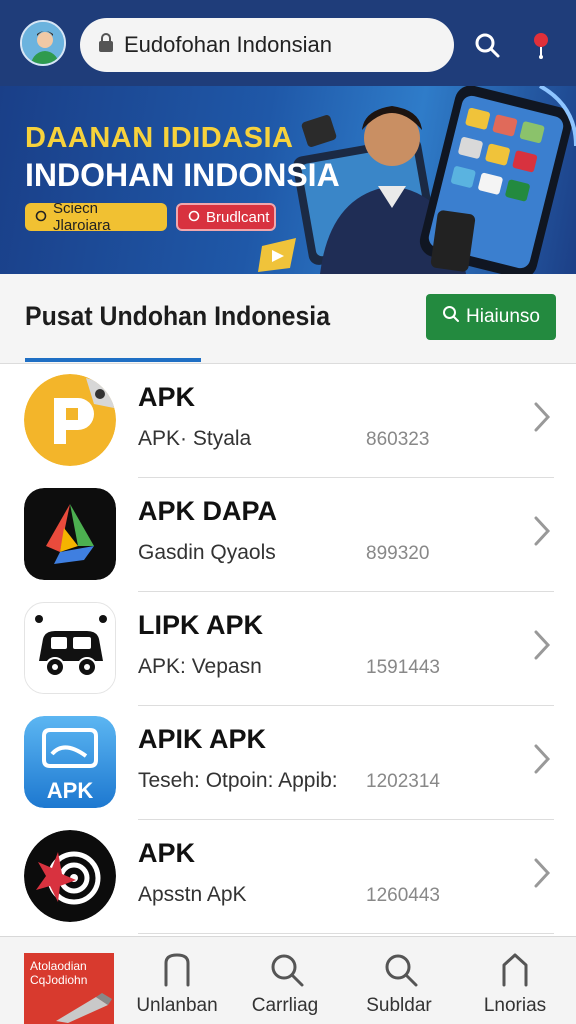  What do you see at coordinates (70, 762) in the screenshot?
I see `app-icon: APK` at bounding box center [70, 762].